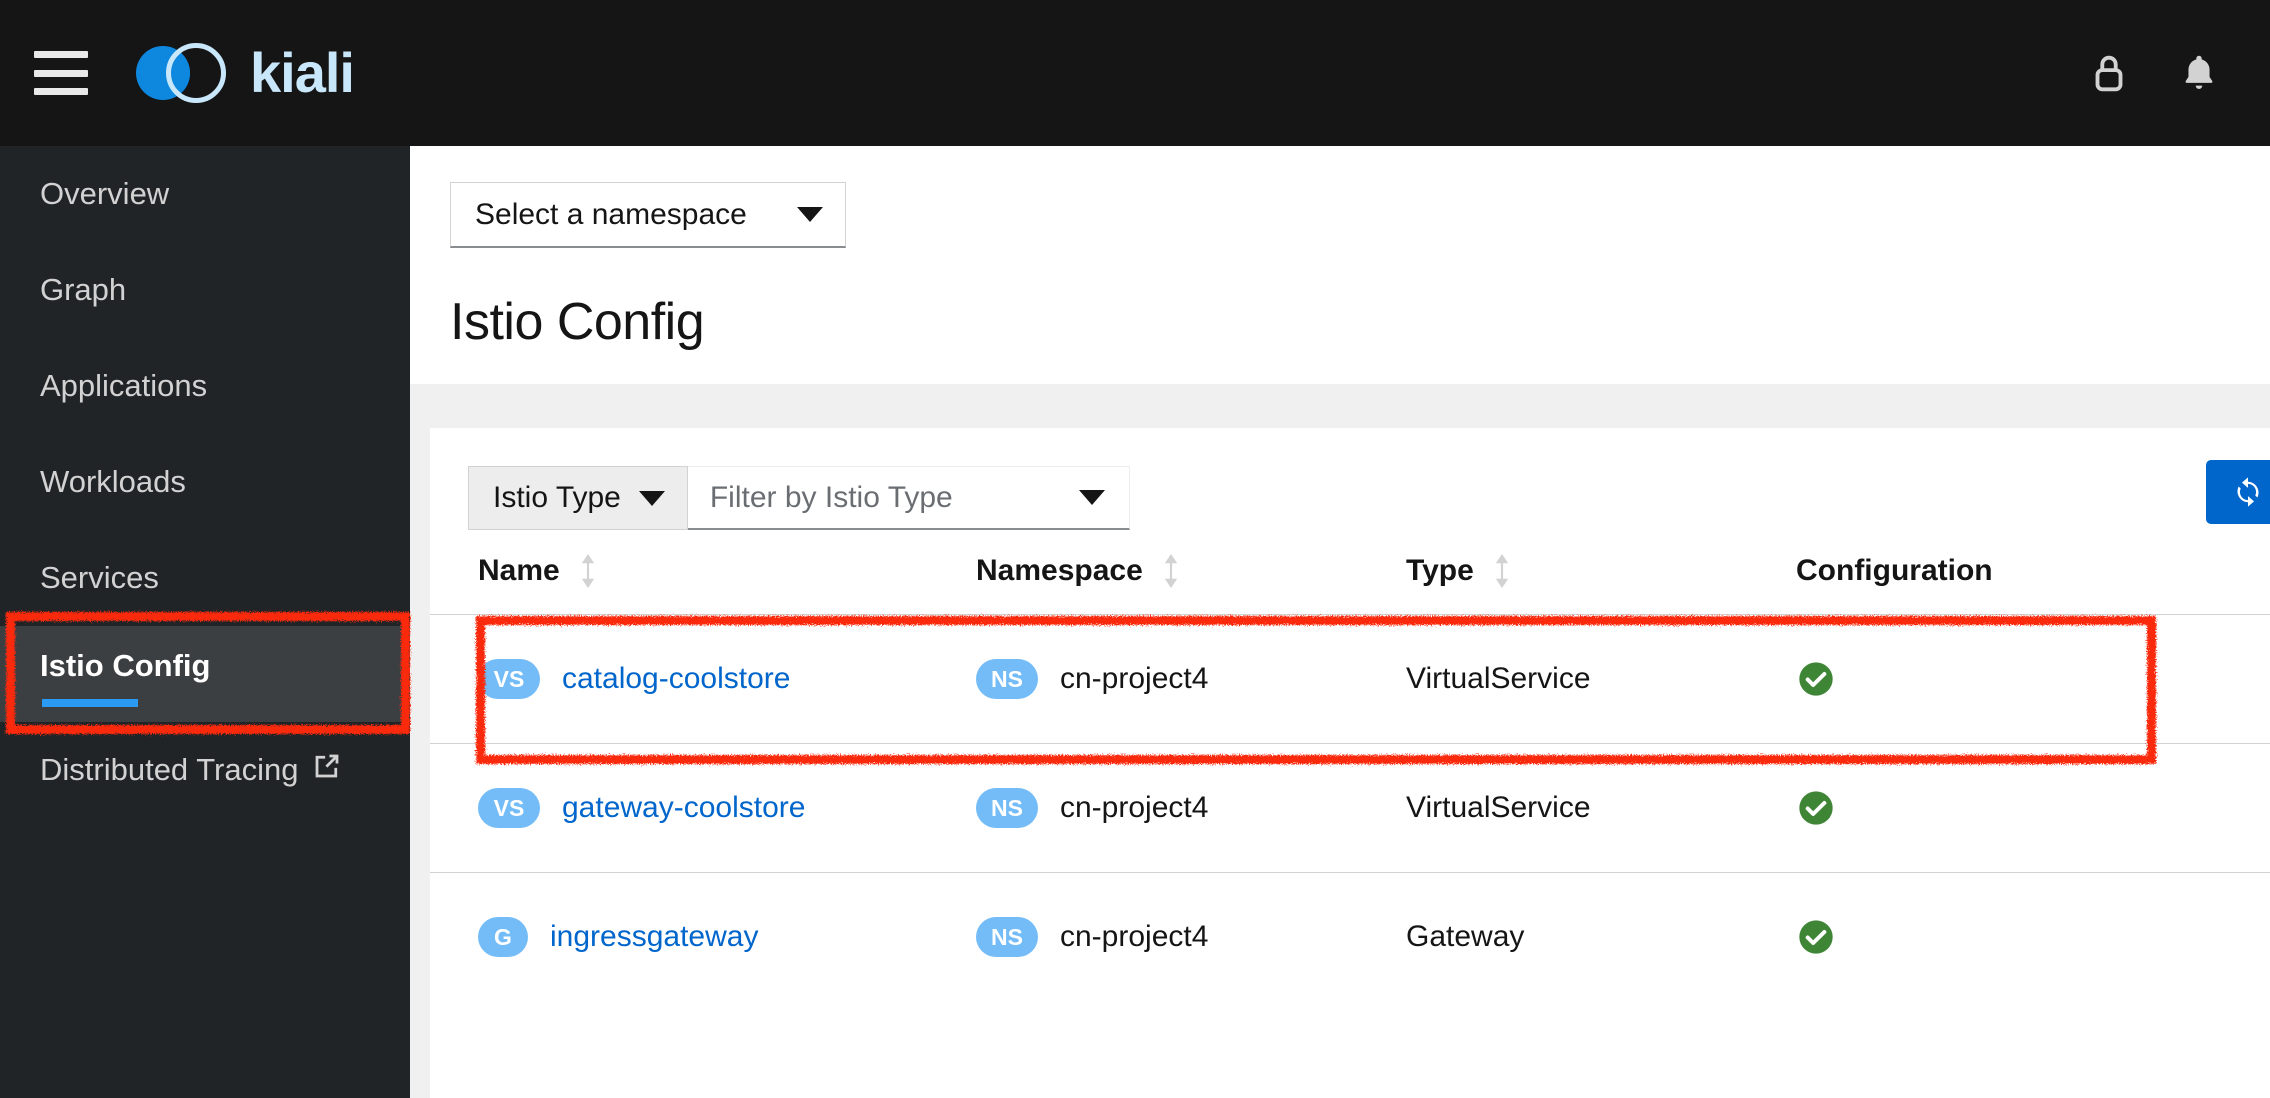 This screenshot has height=1098, width=2270. I want to click on namespace-select: Select a namespace, so click(648, 215).